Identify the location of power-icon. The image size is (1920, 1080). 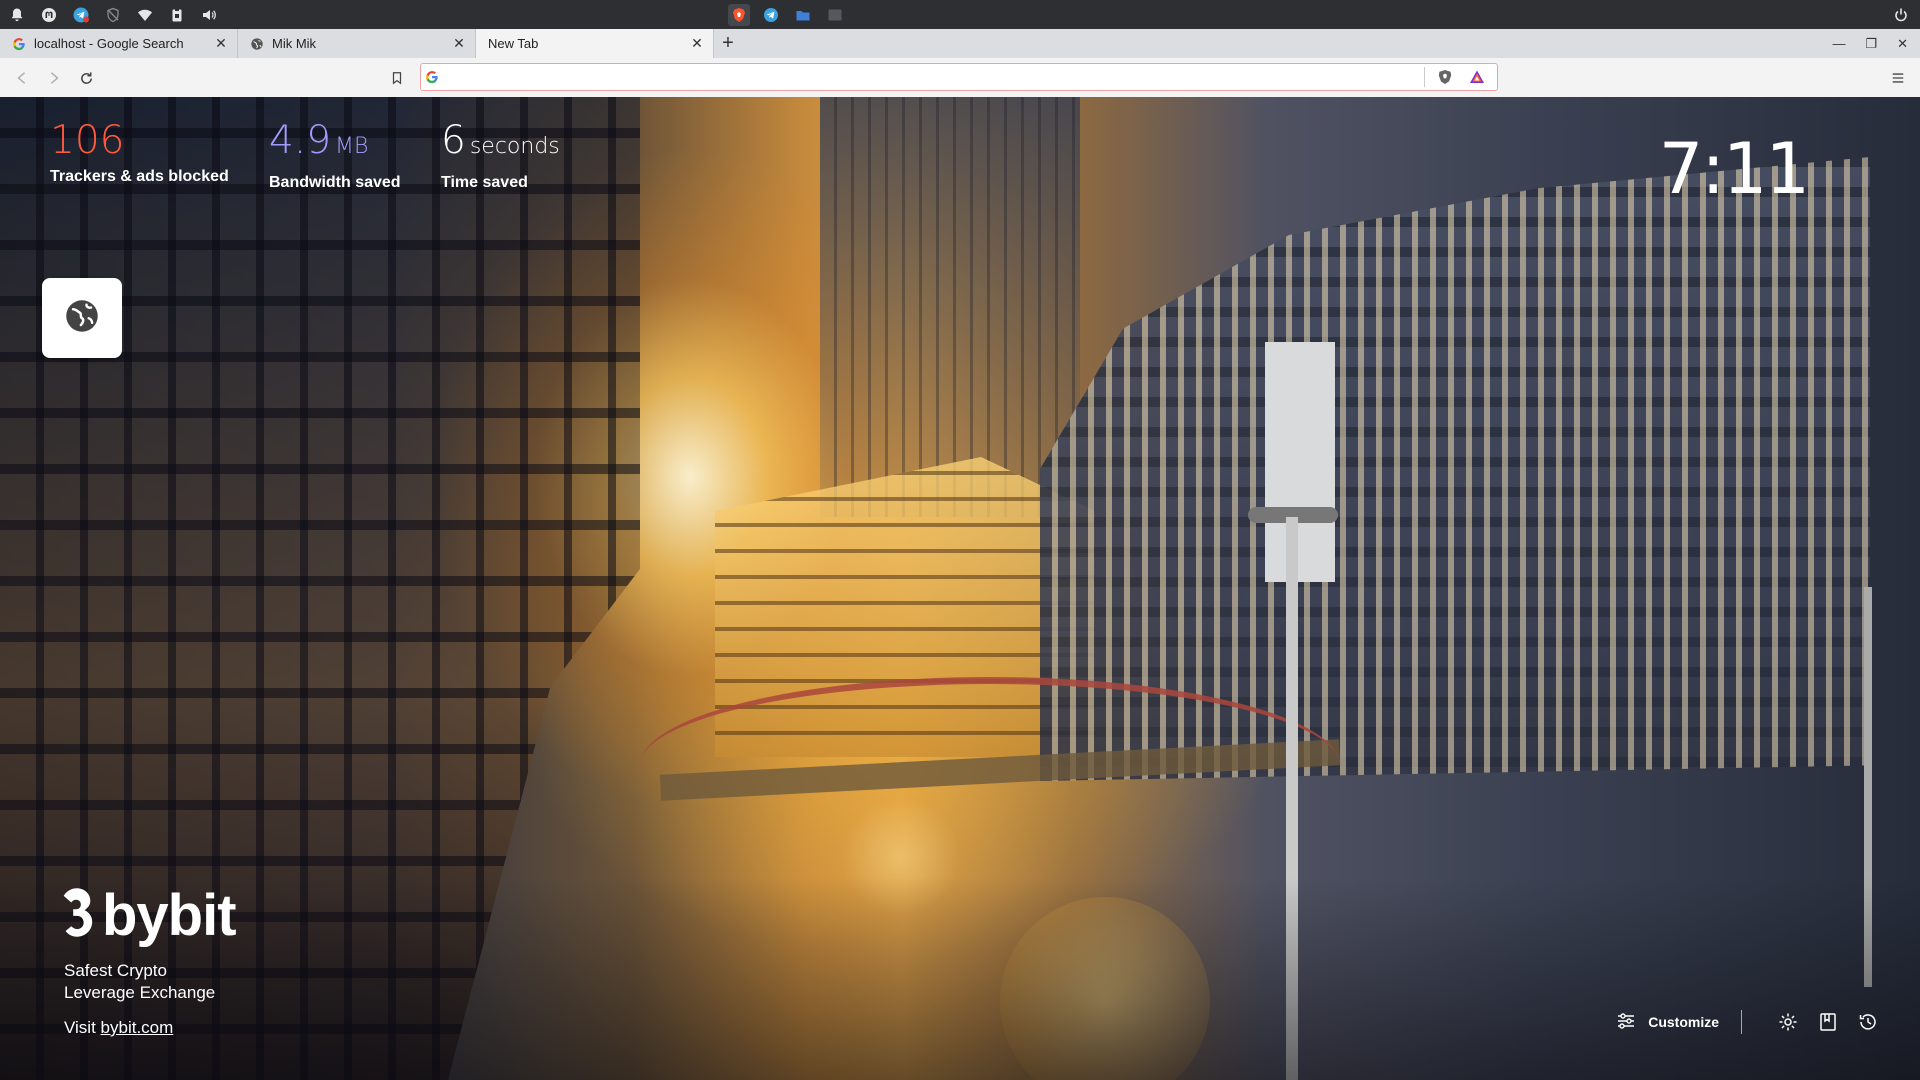
(1901, 15).